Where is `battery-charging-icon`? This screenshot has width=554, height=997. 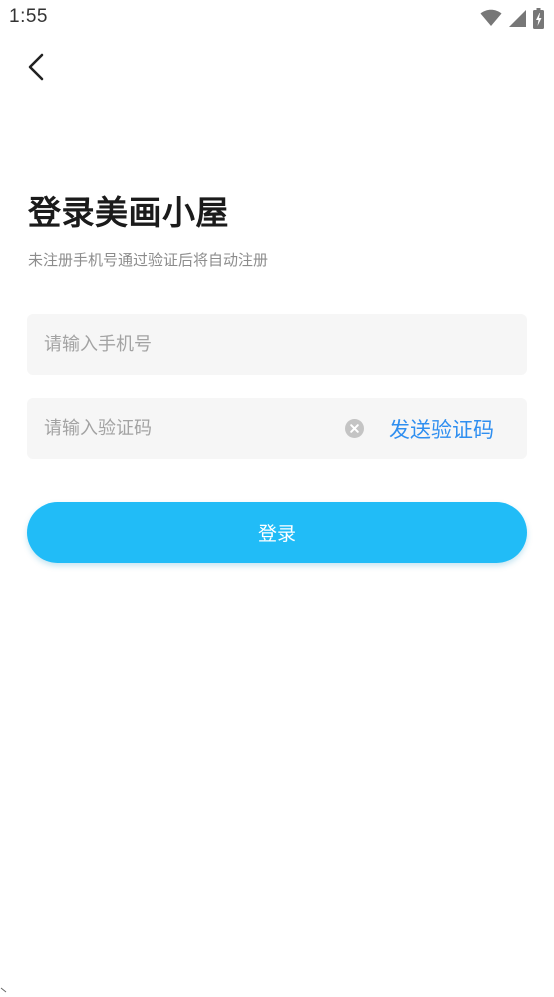
battery-charging-icon is located at coordinates (538, 18).